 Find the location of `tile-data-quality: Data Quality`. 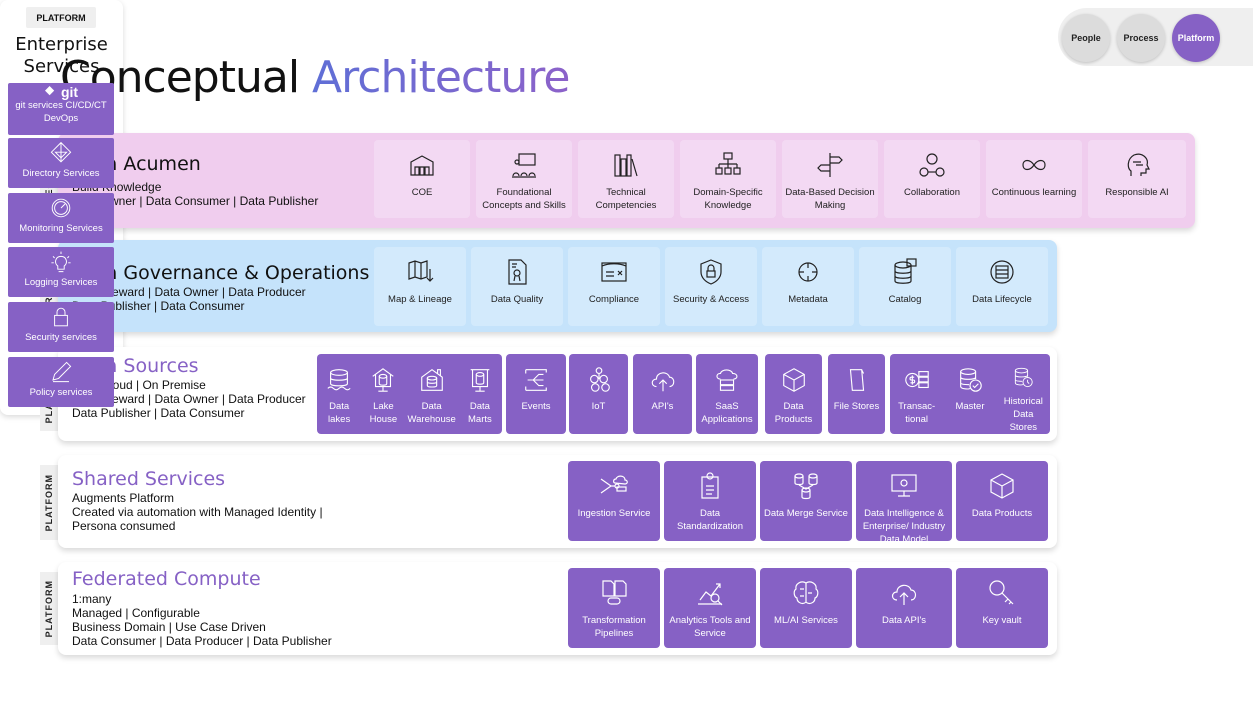

tile-data-quality: Data Quality is located at coordinates (517, 286).